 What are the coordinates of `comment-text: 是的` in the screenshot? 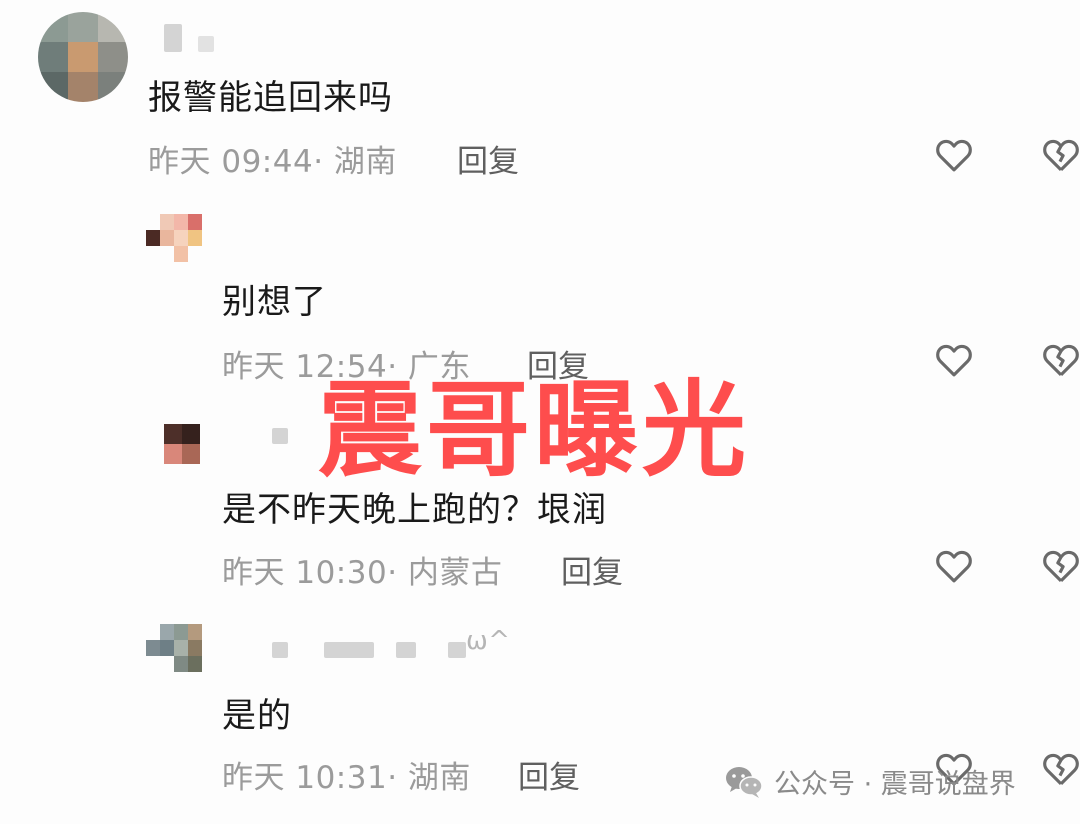 It's located at (257, 716).